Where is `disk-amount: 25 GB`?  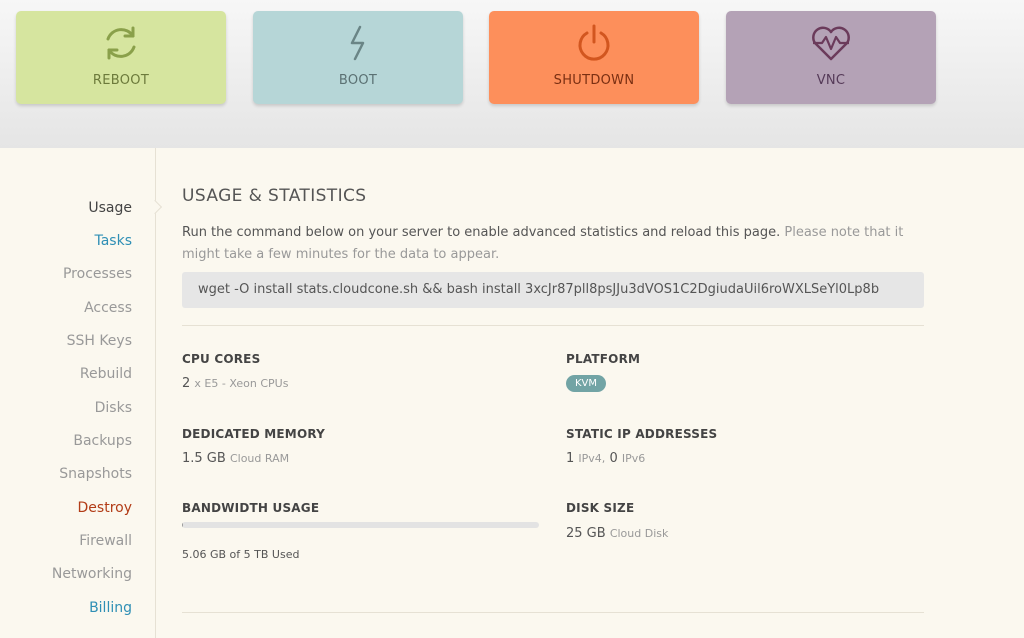
disk-amount: 25 GB is located at coordinates (586, 533).